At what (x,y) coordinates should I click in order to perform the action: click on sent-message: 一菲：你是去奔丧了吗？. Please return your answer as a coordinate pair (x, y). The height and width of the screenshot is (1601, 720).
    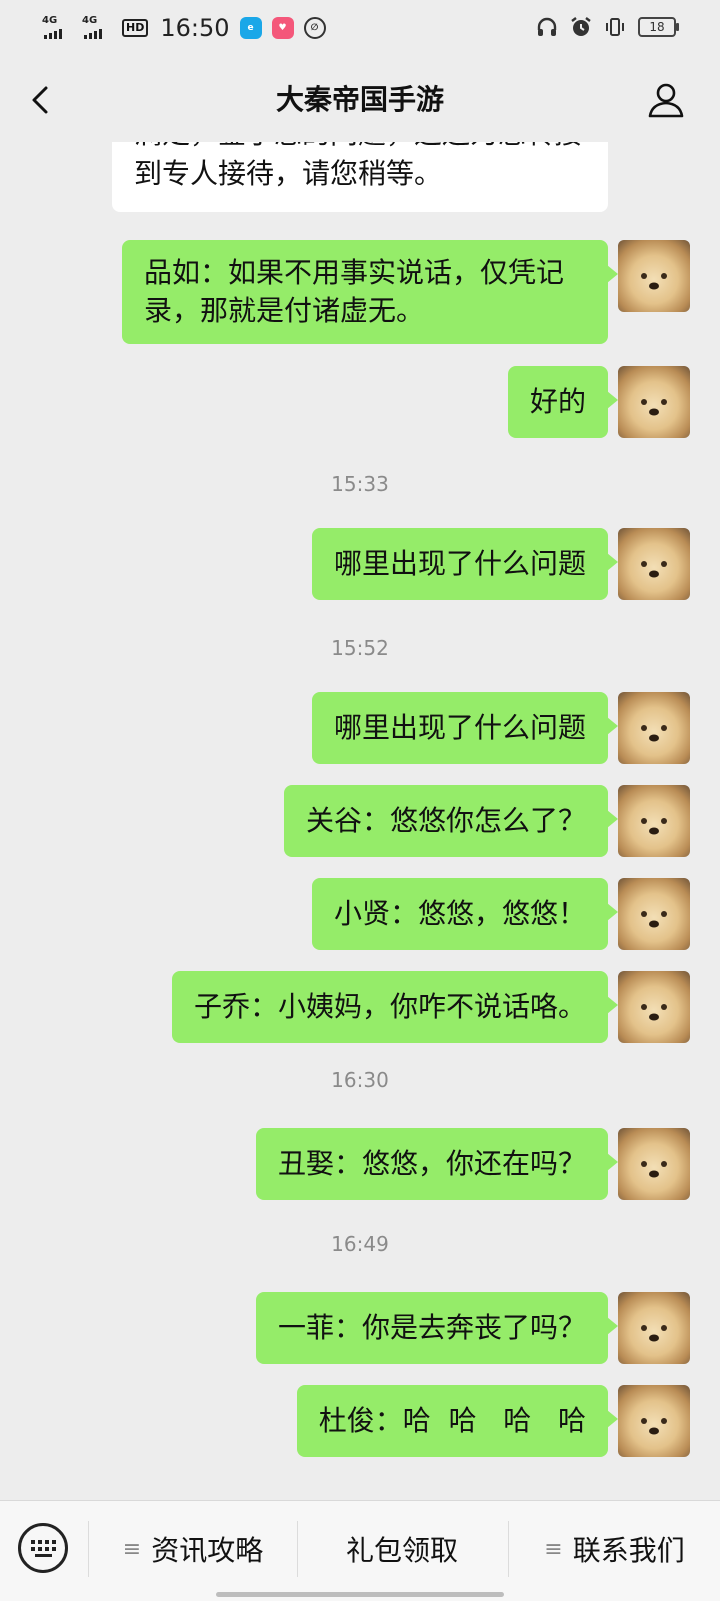
    Looking at the image, I should click on (437, 1328).